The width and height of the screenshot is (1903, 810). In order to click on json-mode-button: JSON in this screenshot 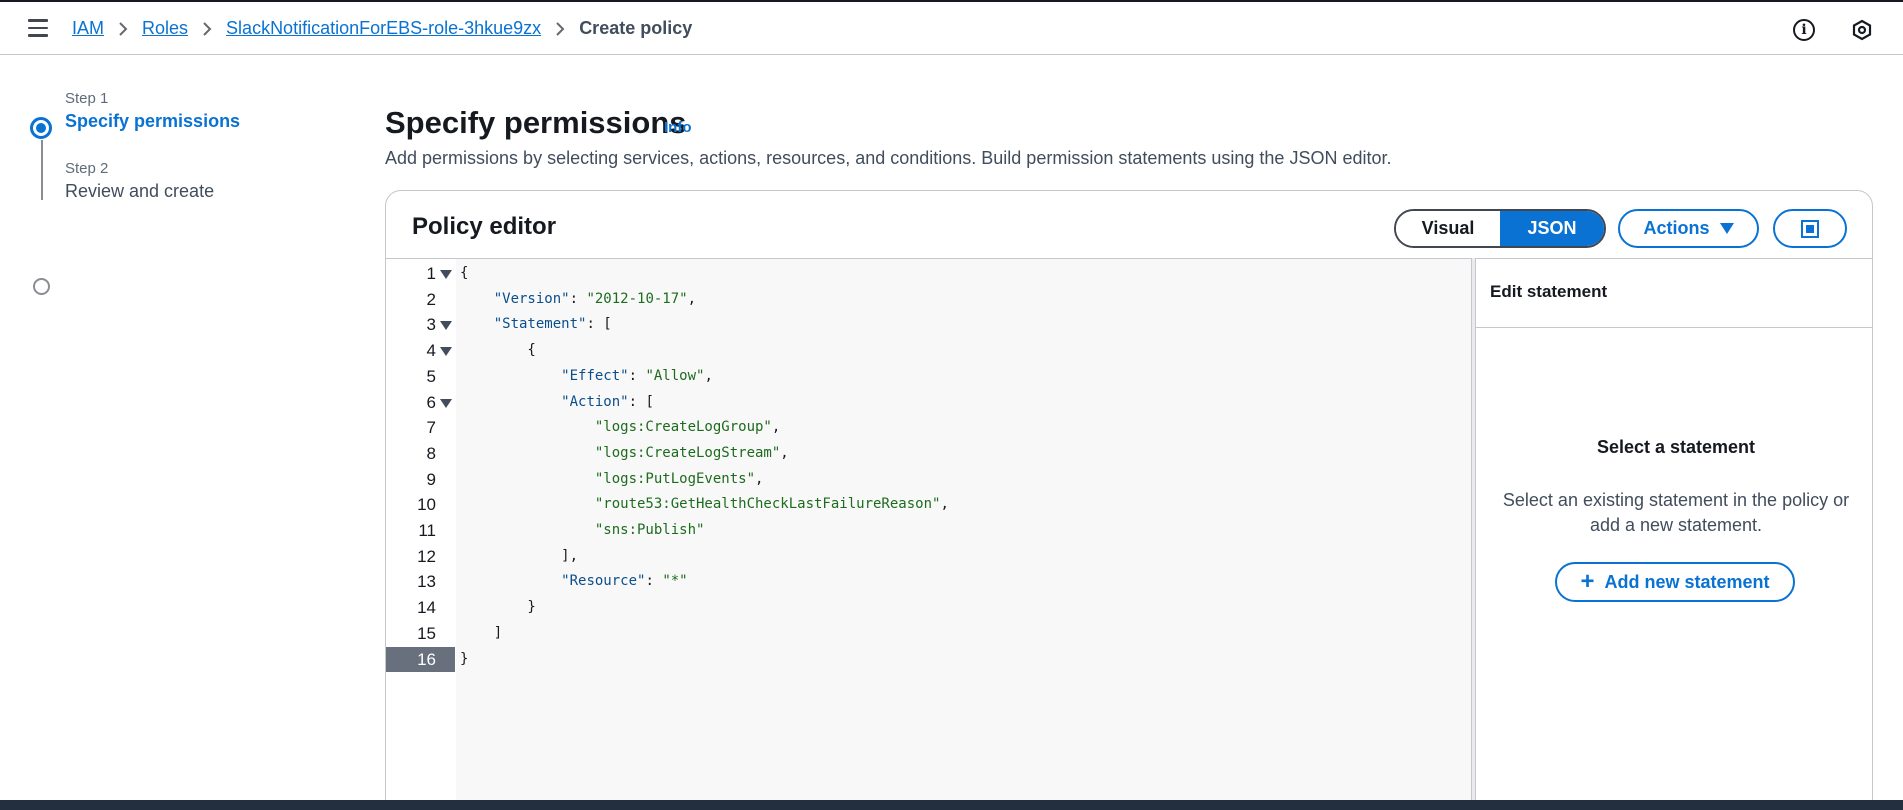, I will do `click(1552, 228)`.